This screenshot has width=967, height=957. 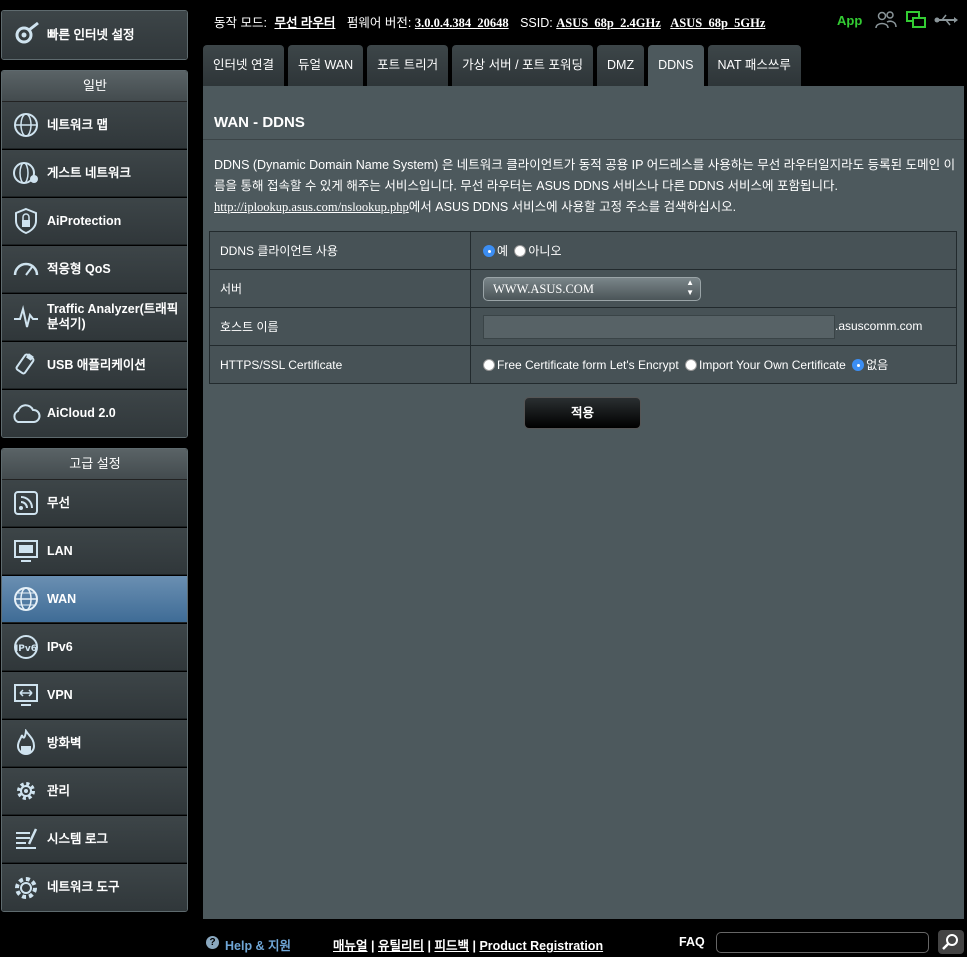 I want to click on firmware-label: 펌웨어 버전:, so click(x=379, y=23).